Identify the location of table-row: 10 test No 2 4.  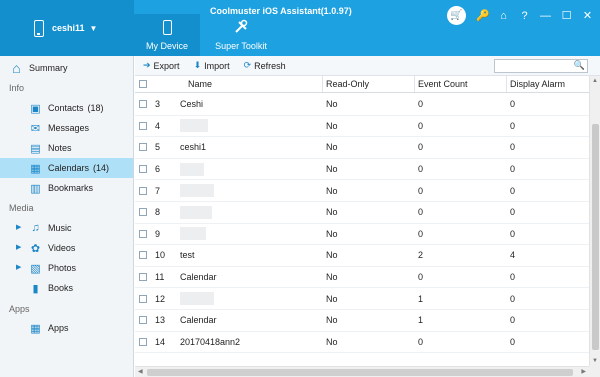
(362, 256).